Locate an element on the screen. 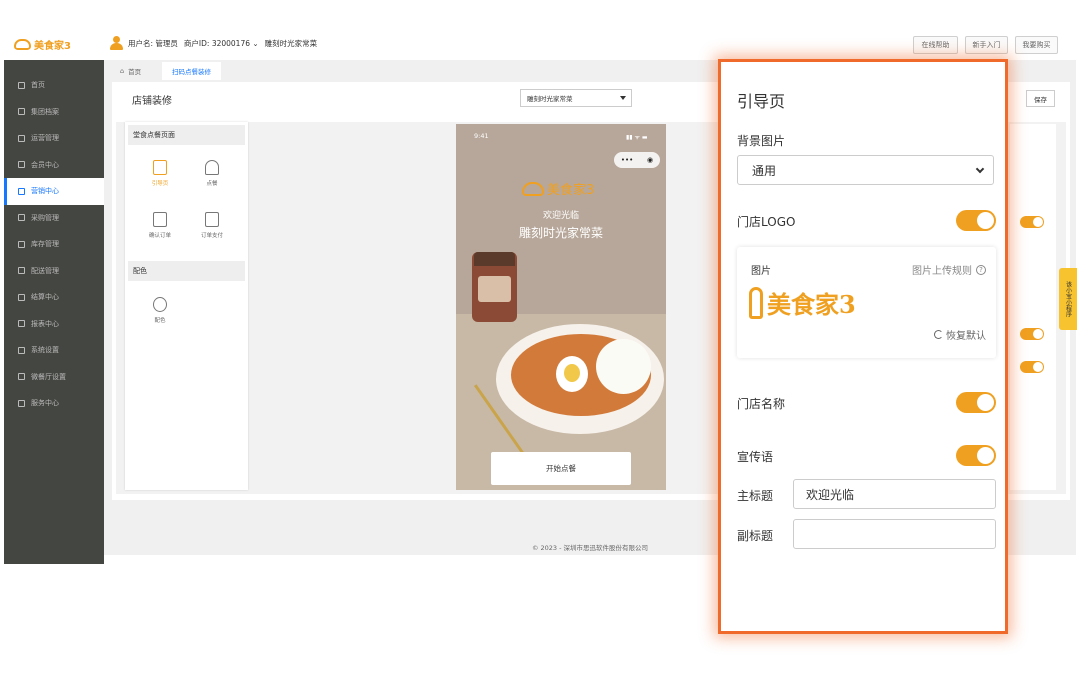 The height and width of the screenshot is (675, 1080). card-icon is located at coordinates (21, 165).